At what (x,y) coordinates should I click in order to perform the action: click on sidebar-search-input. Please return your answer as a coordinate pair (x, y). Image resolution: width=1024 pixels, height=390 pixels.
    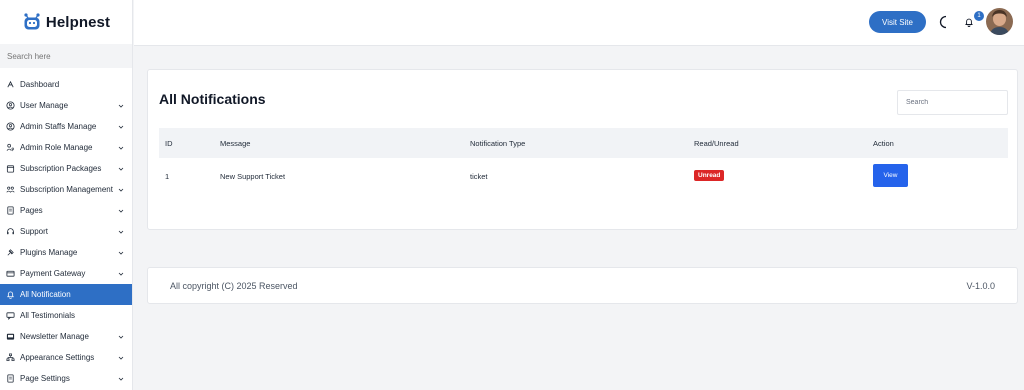
    Looking at the image, I should click on (67, 56).